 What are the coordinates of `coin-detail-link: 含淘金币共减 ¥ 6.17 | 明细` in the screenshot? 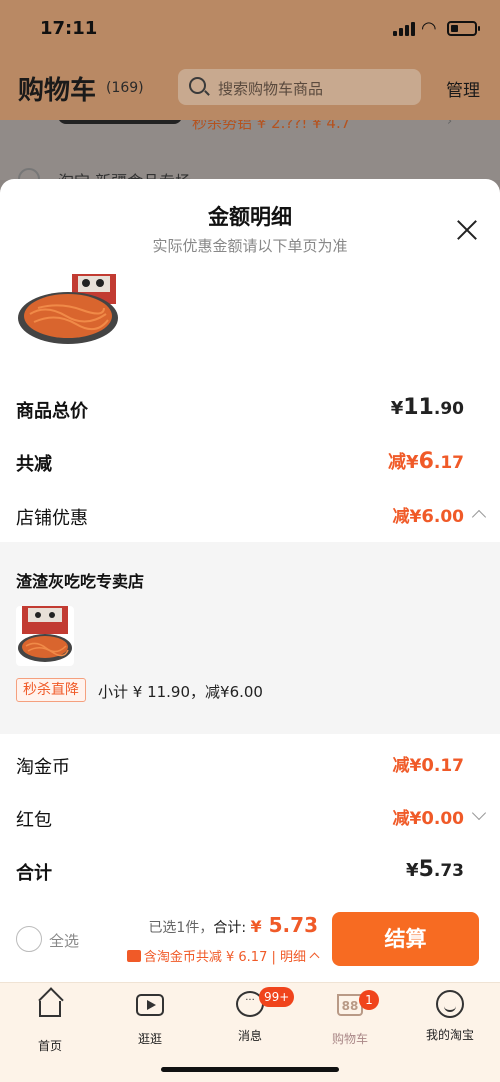 It's located at (223, 955).